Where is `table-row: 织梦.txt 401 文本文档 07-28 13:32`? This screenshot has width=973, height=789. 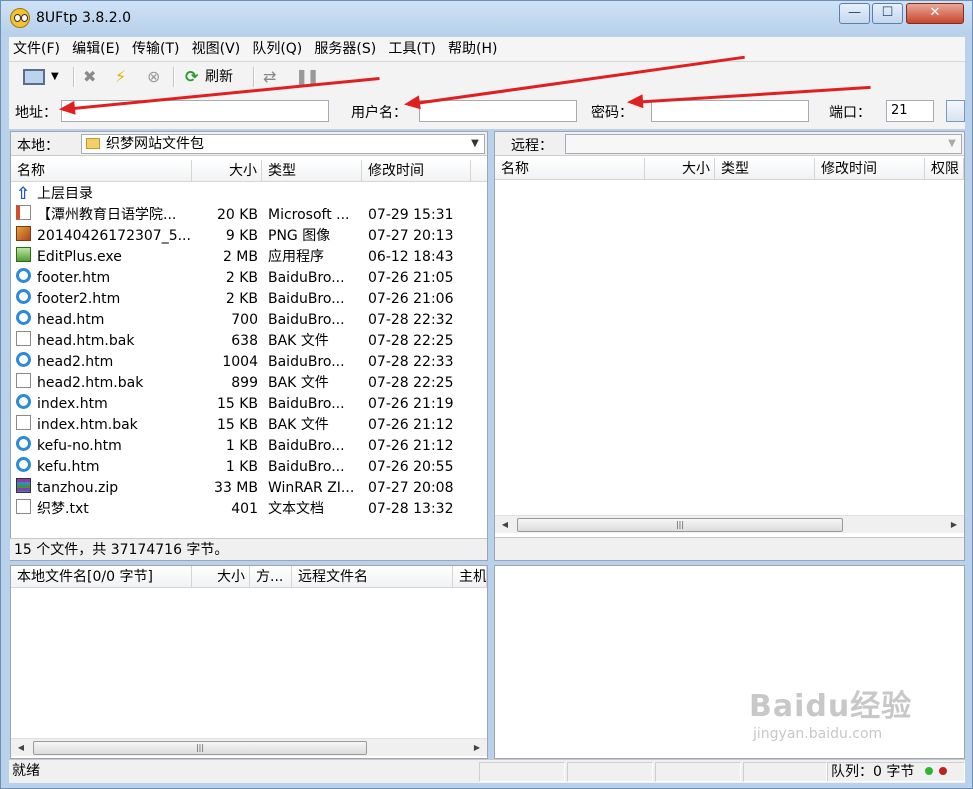
table-row: 织梦.txt 401 文本文档 07-28 13:32 is located at coordinates (249, 509).